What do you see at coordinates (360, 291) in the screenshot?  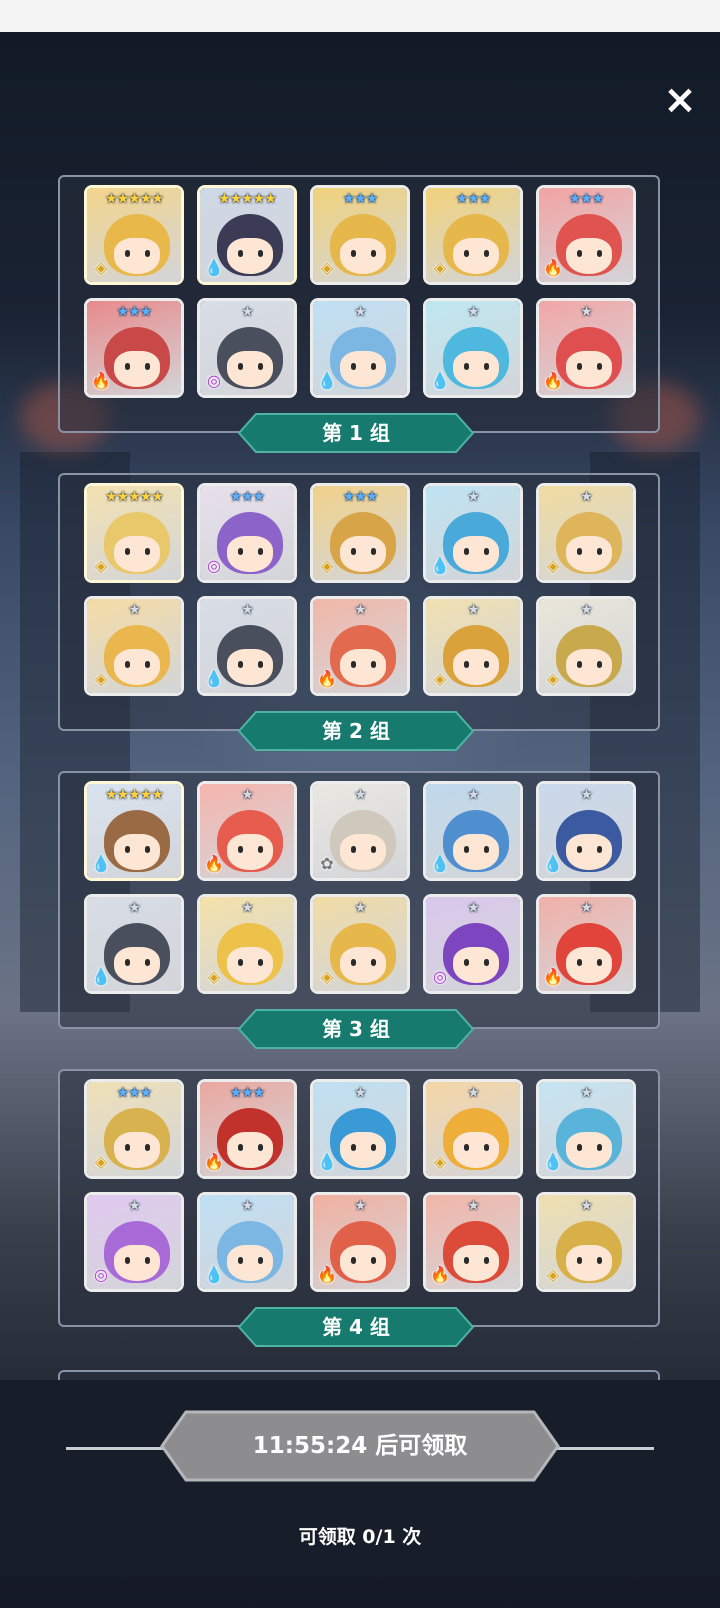 I see `hero-grid: ★★★★★ ◈ ★★★★★ 💧 ★★★ ◈ ★★★ ◈ ★★★ 🔥 ★★★ 🔥 ★ ◎ ★ 💧 ★ 💧 ★ 🔥` at bounding box center [360, 291].